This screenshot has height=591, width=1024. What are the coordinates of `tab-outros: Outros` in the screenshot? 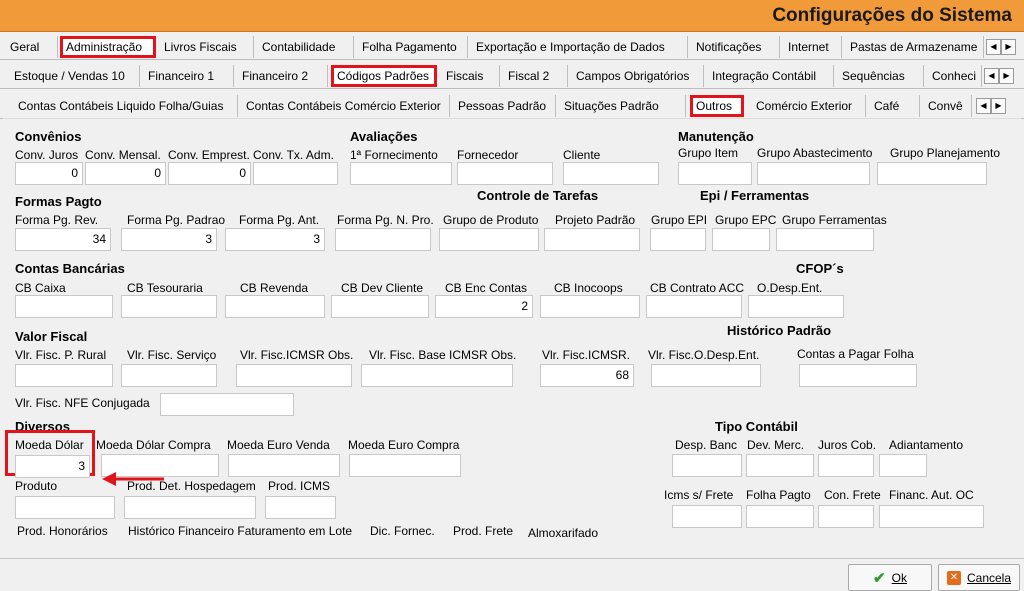 It's located at (717, 106).